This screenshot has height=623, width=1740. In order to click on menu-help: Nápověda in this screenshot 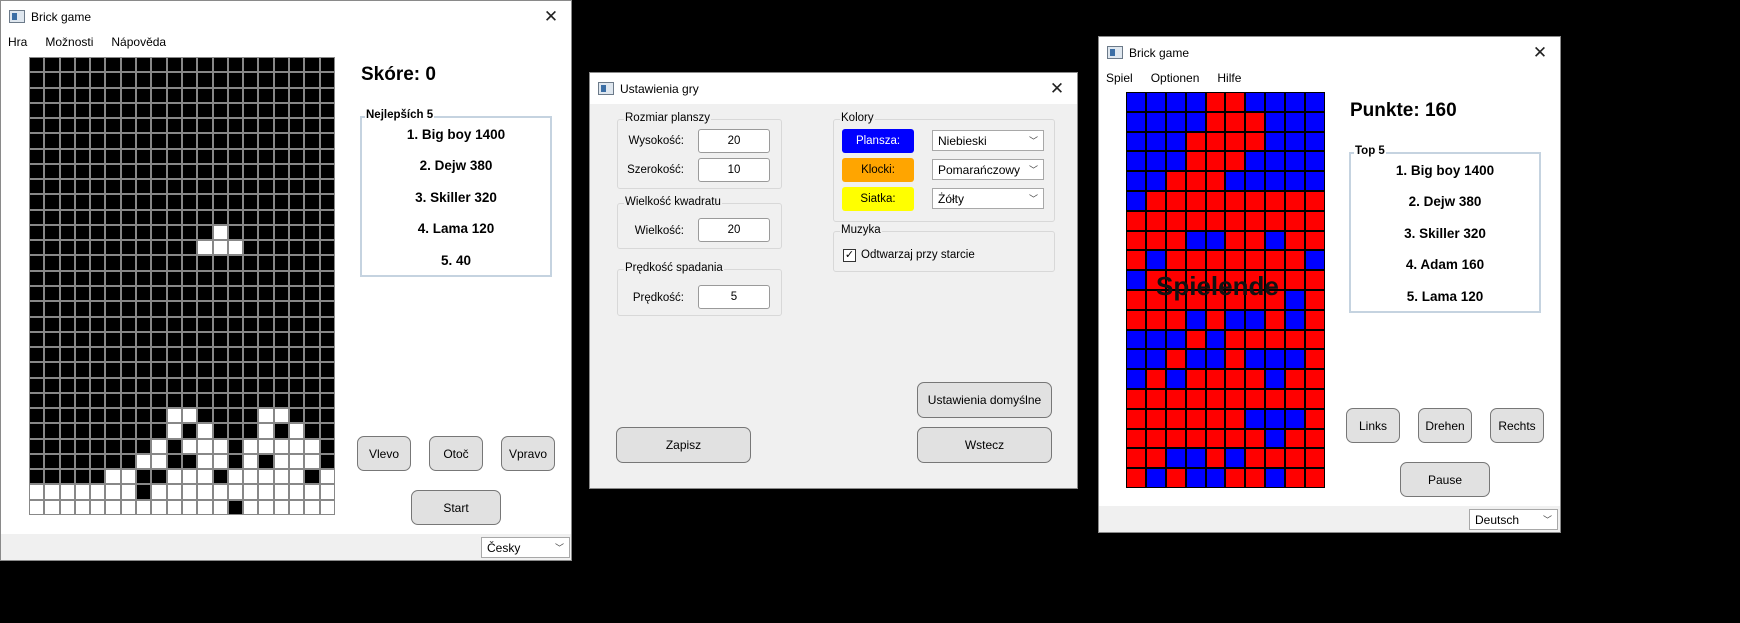, I will do `click(138, 42)`.